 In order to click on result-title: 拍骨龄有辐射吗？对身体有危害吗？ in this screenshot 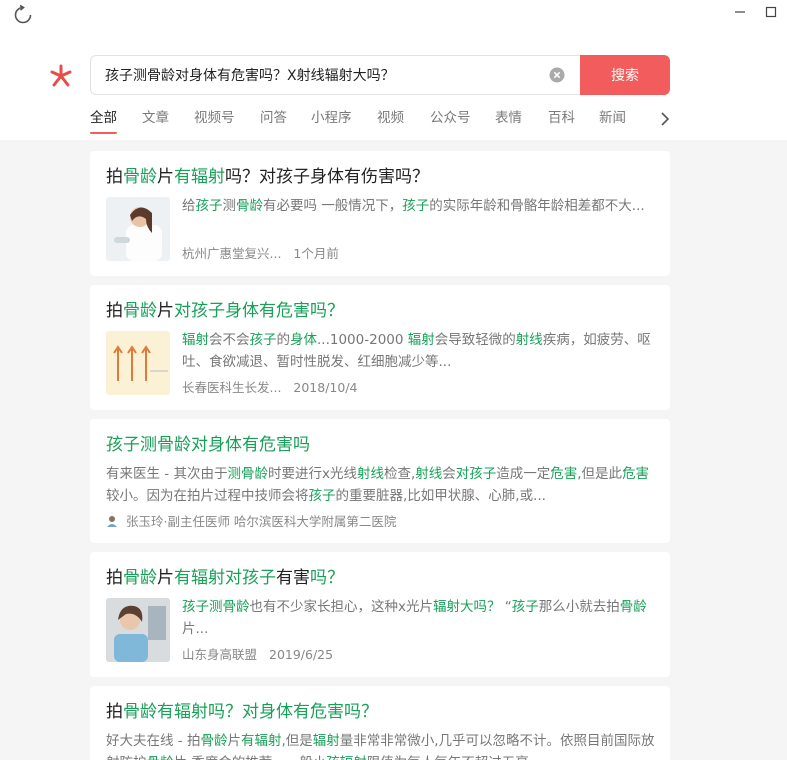, I will do `click(242, 712)`.